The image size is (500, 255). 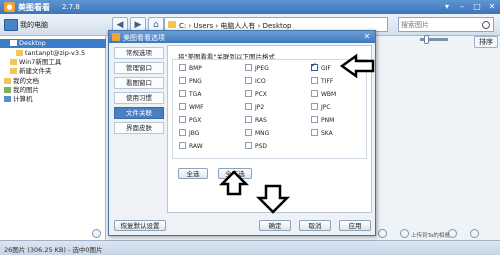 I want to click on down-arrow-annotation, so click(x=273, y=199).